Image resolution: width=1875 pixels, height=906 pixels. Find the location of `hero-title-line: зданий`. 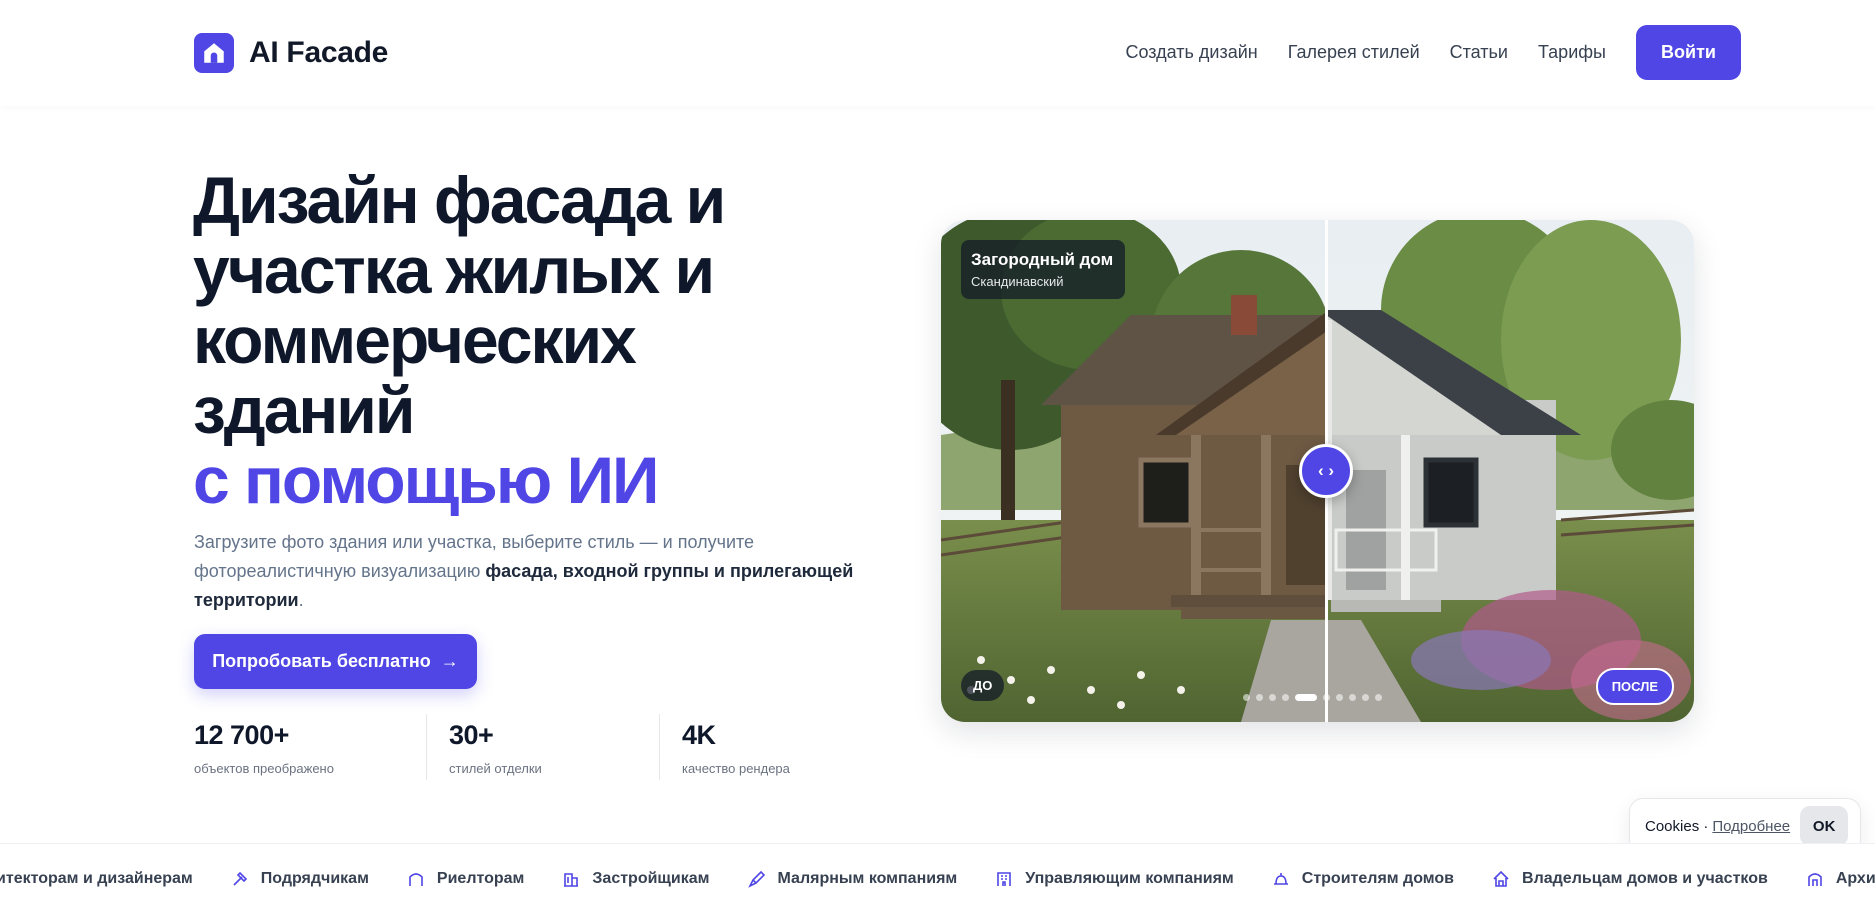

hero-title-line: зданий is located at coordinates (304, 410).